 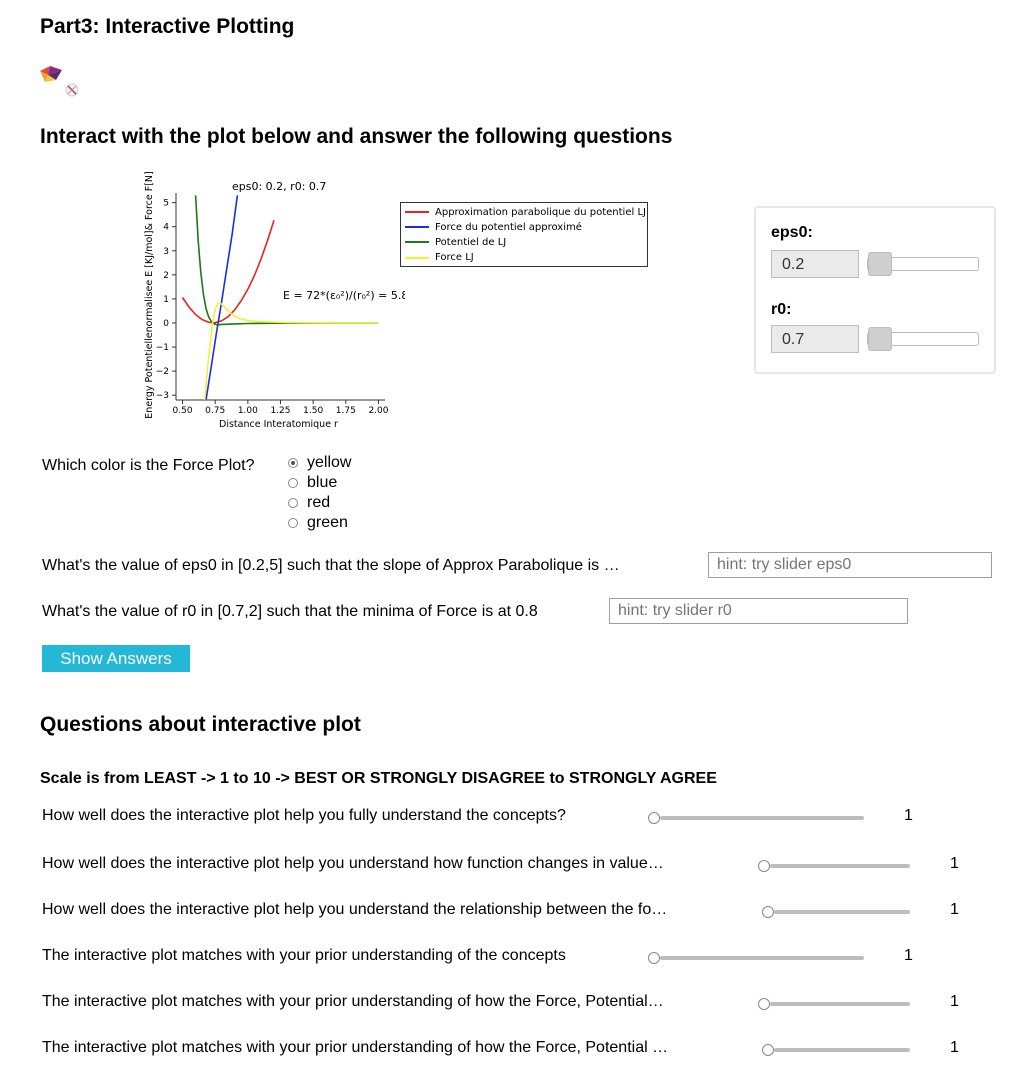 I want to click on r0-label: r0:, so click(x=781, y=309).